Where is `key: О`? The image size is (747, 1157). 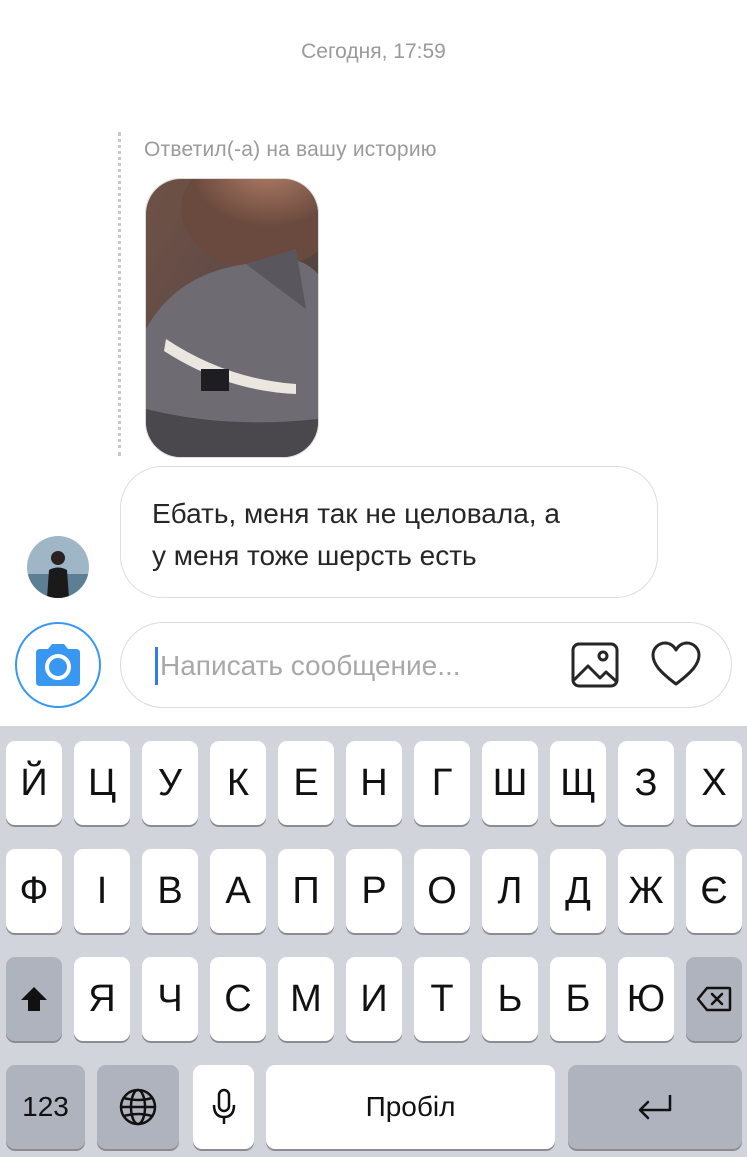 key: О is located at coordinates (442, 891).